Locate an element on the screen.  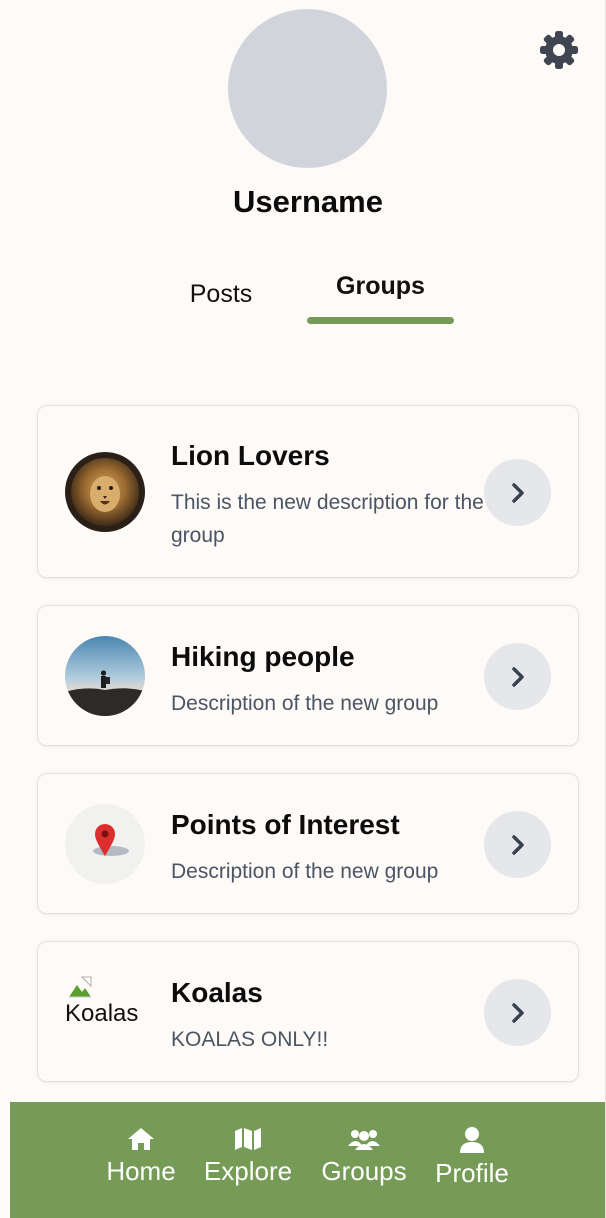
map-icon is located at coordinates (248, 1139).